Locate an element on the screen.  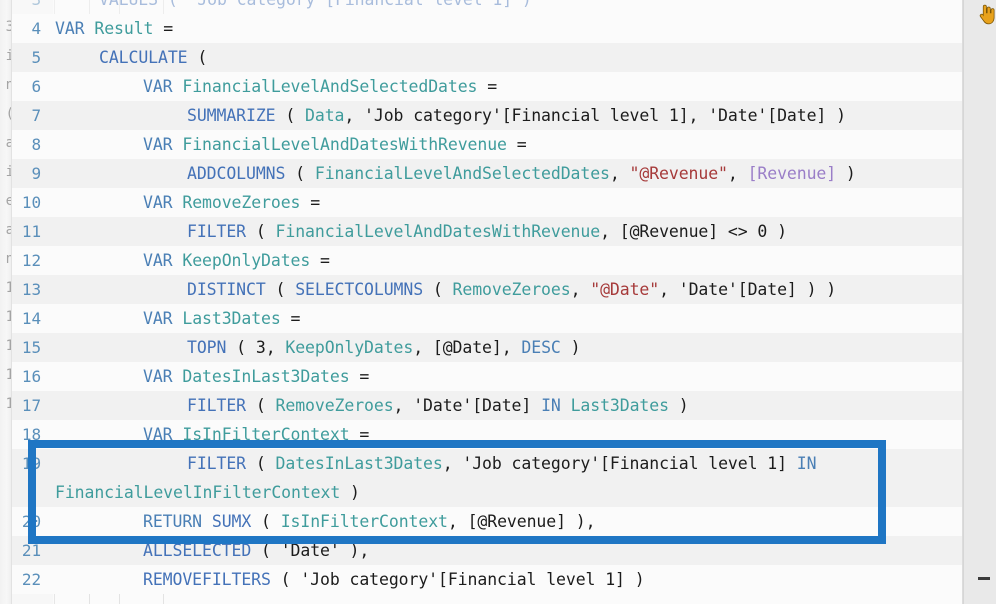
line-number: 6 is located at coordinates (36, 86).